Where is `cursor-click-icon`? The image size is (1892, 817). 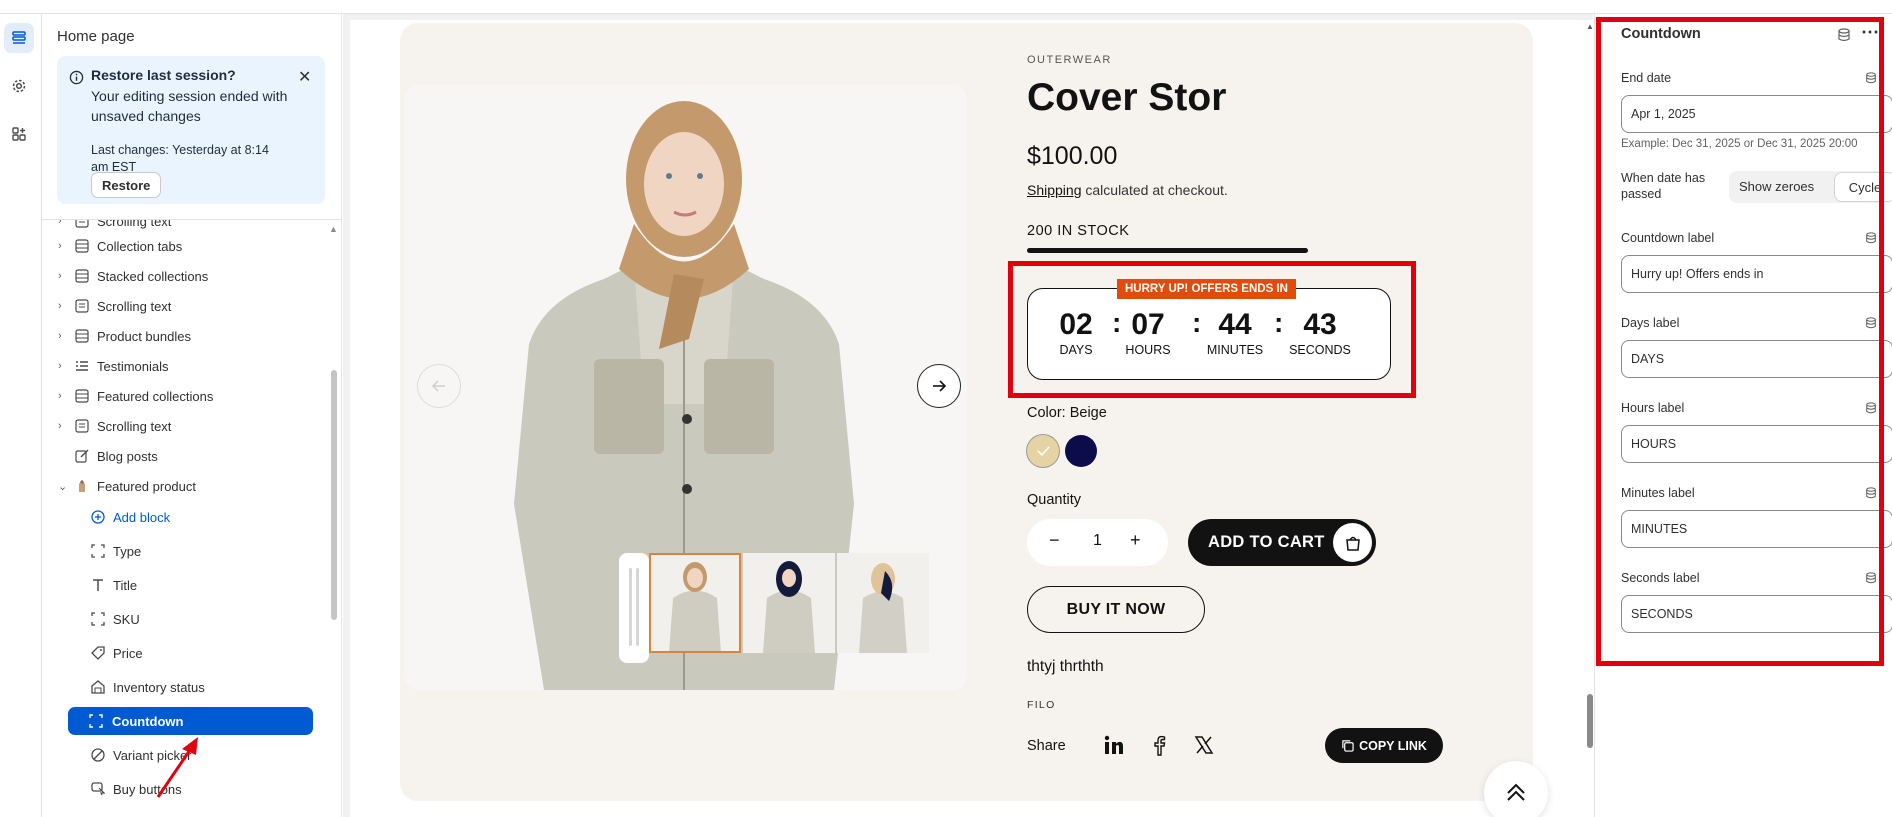 cursor-click-icon is located at coordinates (98, 789).